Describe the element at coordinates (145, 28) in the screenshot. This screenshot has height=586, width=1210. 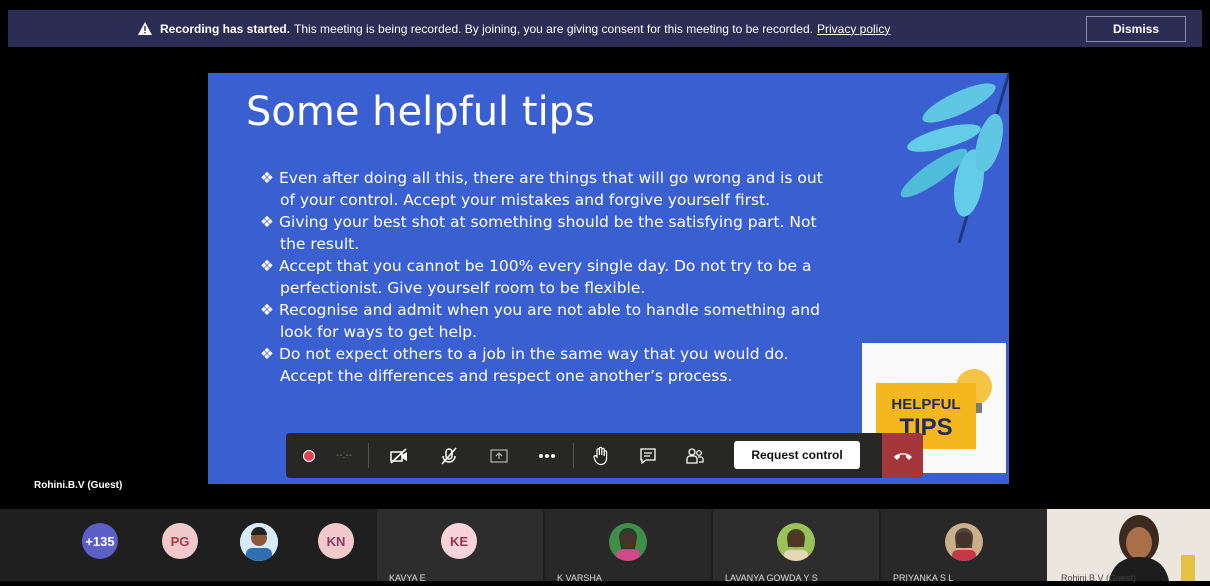
I see `warning-icon` at that location.